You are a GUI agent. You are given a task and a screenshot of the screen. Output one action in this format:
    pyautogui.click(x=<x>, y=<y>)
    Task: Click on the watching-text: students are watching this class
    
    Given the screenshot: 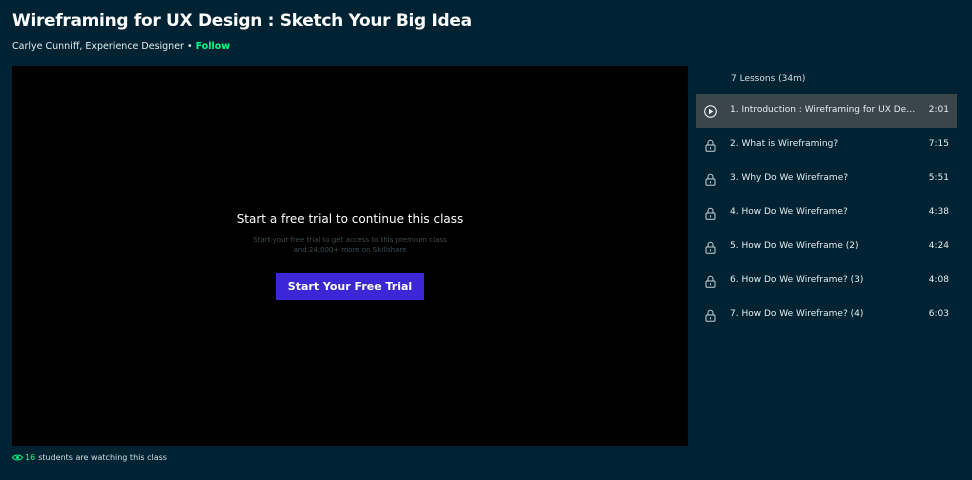 What is the action you would take?
    pyautogui.click(x=102, y=457)
    